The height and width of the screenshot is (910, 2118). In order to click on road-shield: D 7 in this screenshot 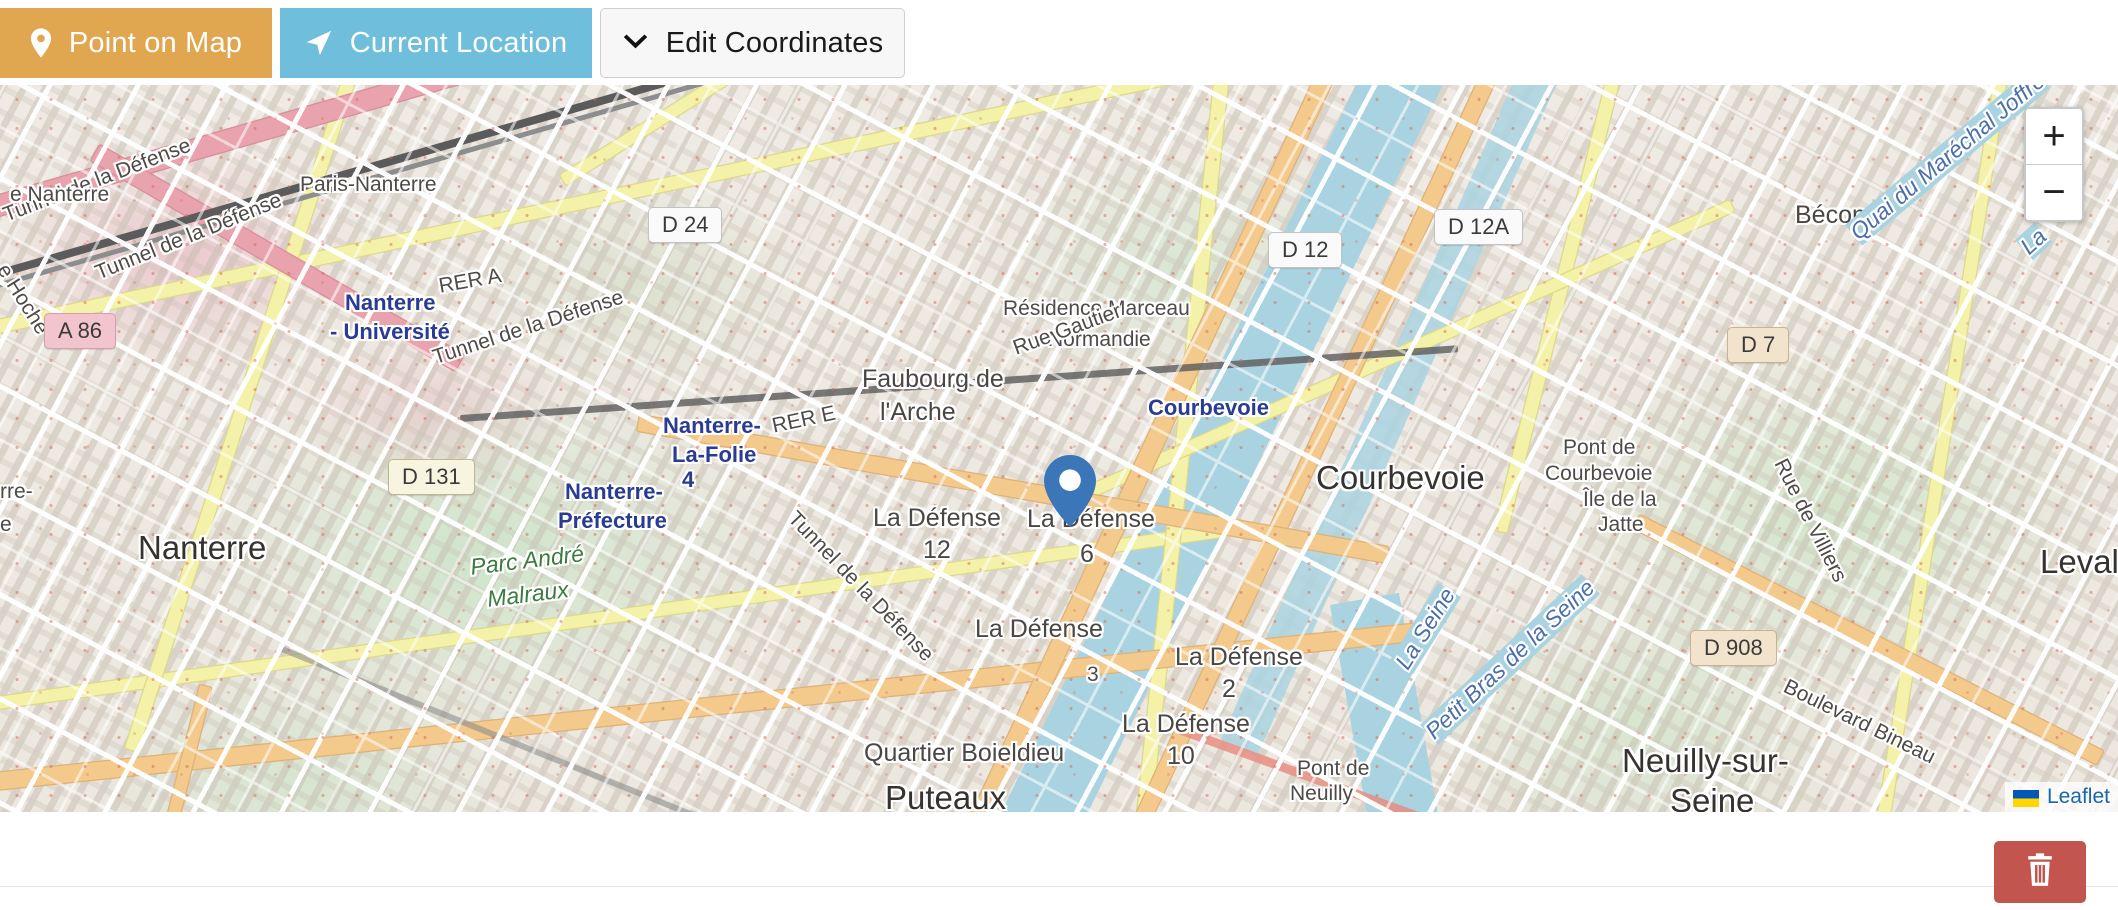, I will do `click(1758, 345)`.